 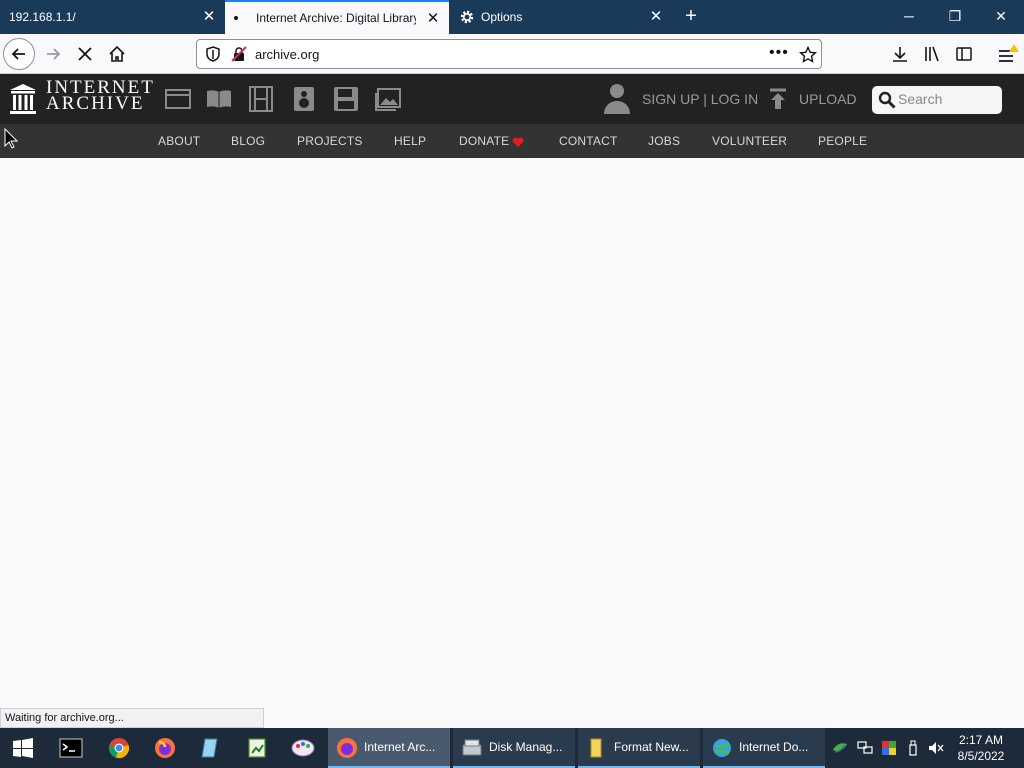 What do you see at coordinates (828, 99) in the screenshot?
I see `upload-link: UPLOAD` at bounding box center [828, 99].